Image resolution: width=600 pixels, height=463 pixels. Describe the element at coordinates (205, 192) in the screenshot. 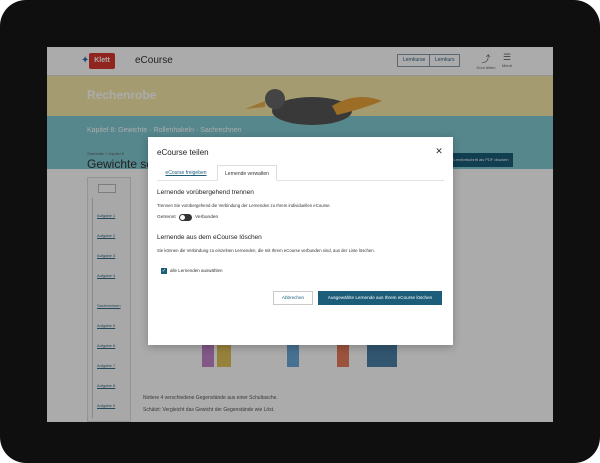

I see `section-title-trennen: Lernende vorübergehend trennen` at that location.